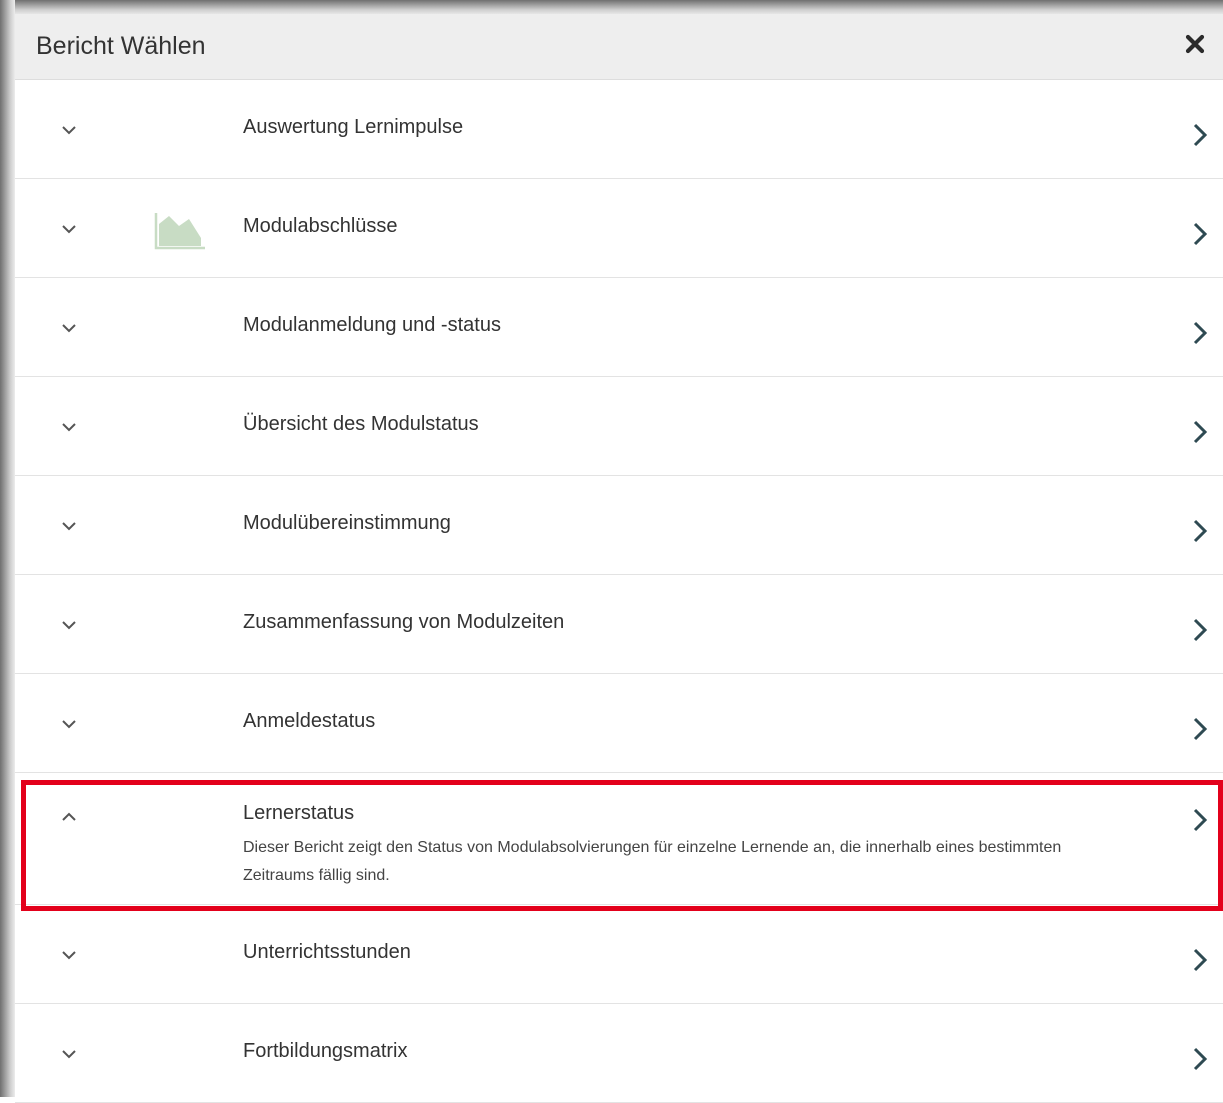 Image resolution: width=1223 pixels, height=1103 pixels. I want to click on report-item-auswertung-lernimpulse: Auswertung Lernimpulse, so click(619, 129).